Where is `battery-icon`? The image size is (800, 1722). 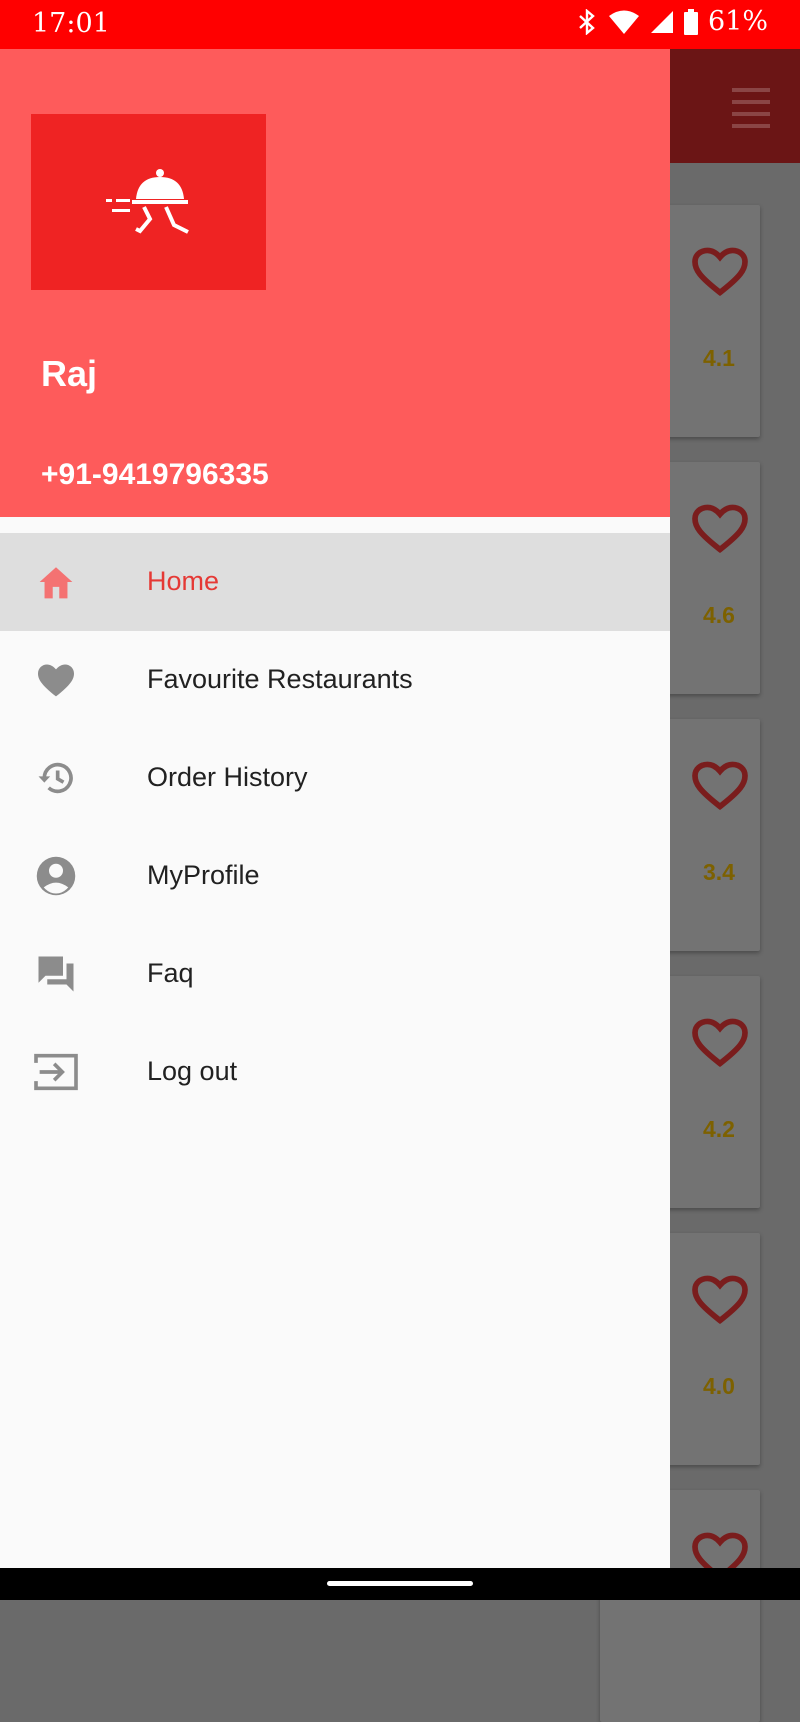
battery-icon is located at coordinates (690, 21).